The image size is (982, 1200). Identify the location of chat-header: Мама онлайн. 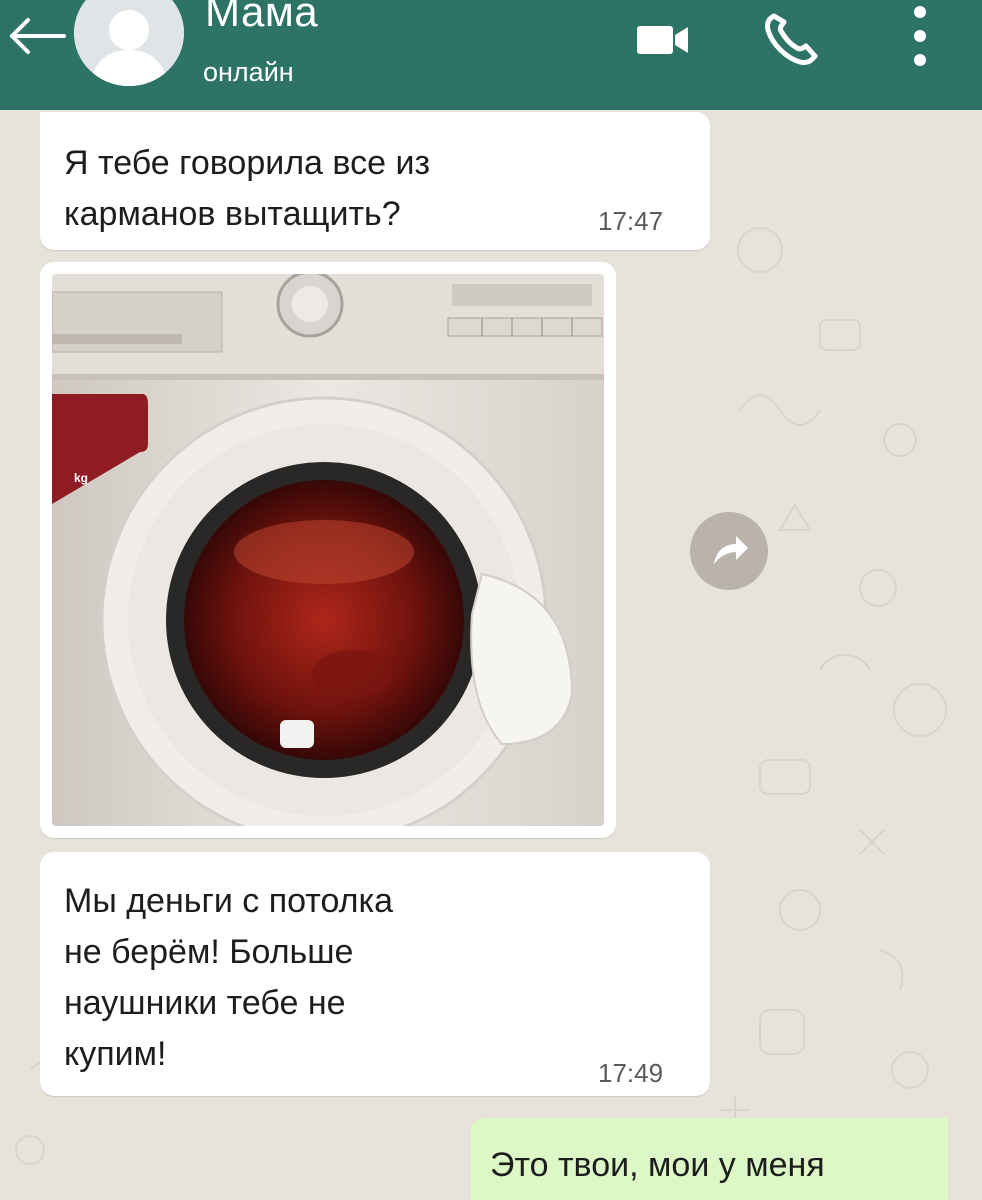
(491, 55).